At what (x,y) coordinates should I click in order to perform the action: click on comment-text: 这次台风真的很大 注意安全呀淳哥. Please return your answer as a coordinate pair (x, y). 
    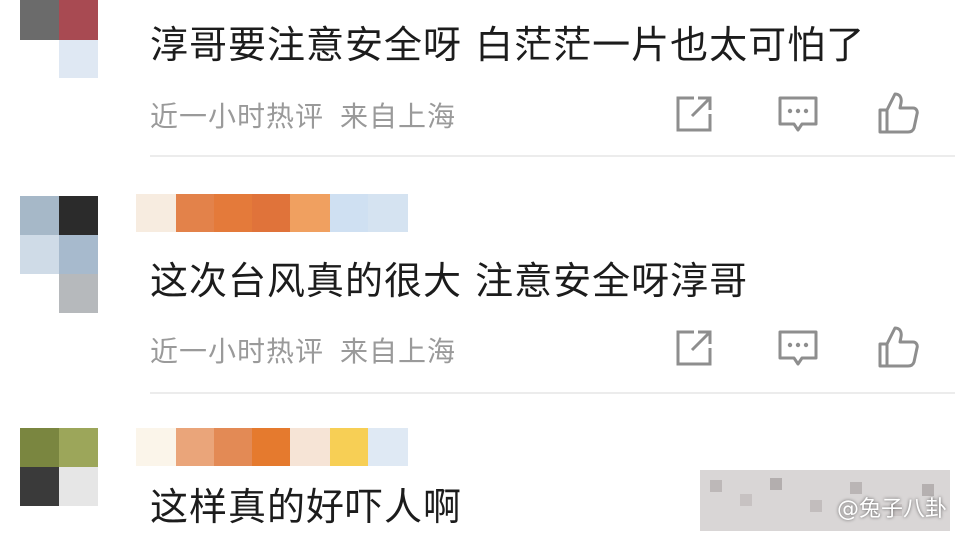
    Looking at the image, I should click on (449, 281).